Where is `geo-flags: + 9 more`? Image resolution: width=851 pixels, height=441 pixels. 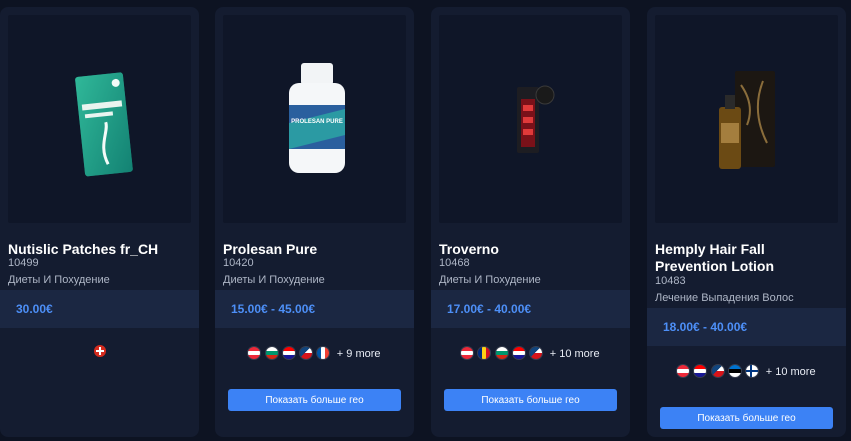
geo-flags: + 9 more is located at coordinates (314, 353).